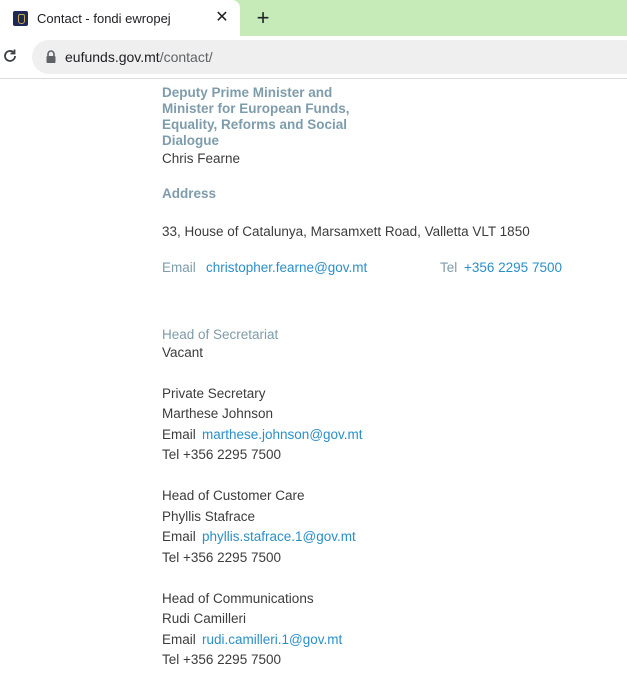 The width and height of the screenshot is (627, 688). Describe the element at coordinates (222, 18) in the screenshot. I see `close-tab-icon: ✕` at that location.